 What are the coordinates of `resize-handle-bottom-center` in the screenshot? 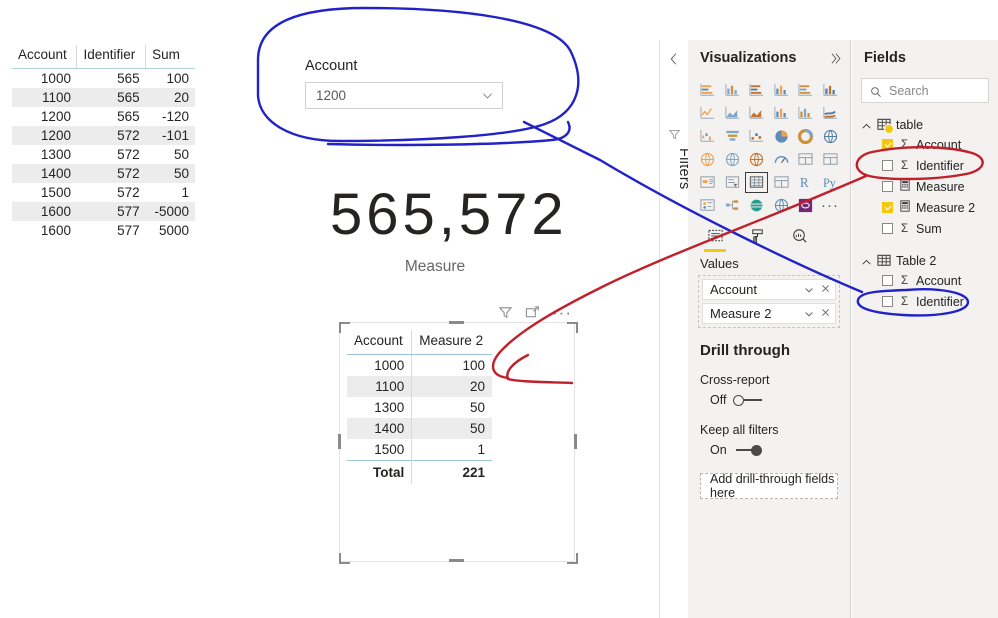 It's located at (456, 560).